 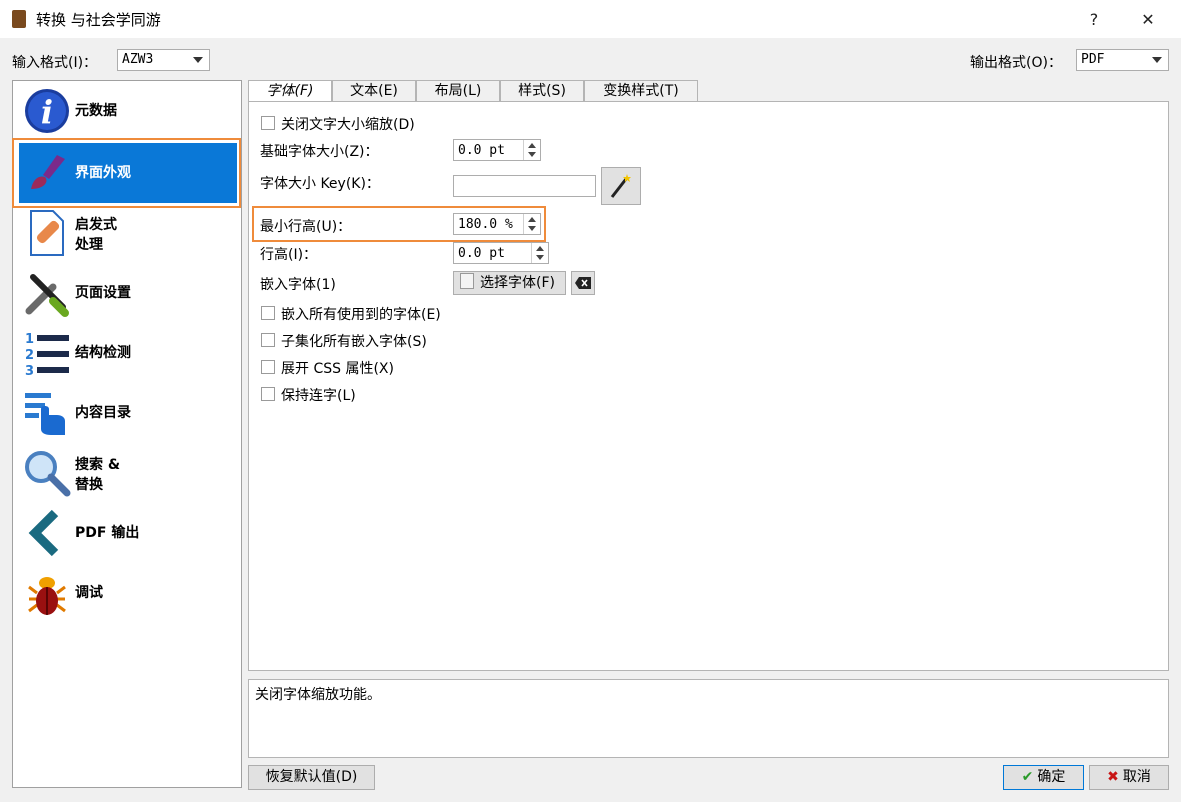 I want to click on tab-styles: 样式(S), so click(x=542, y=91).